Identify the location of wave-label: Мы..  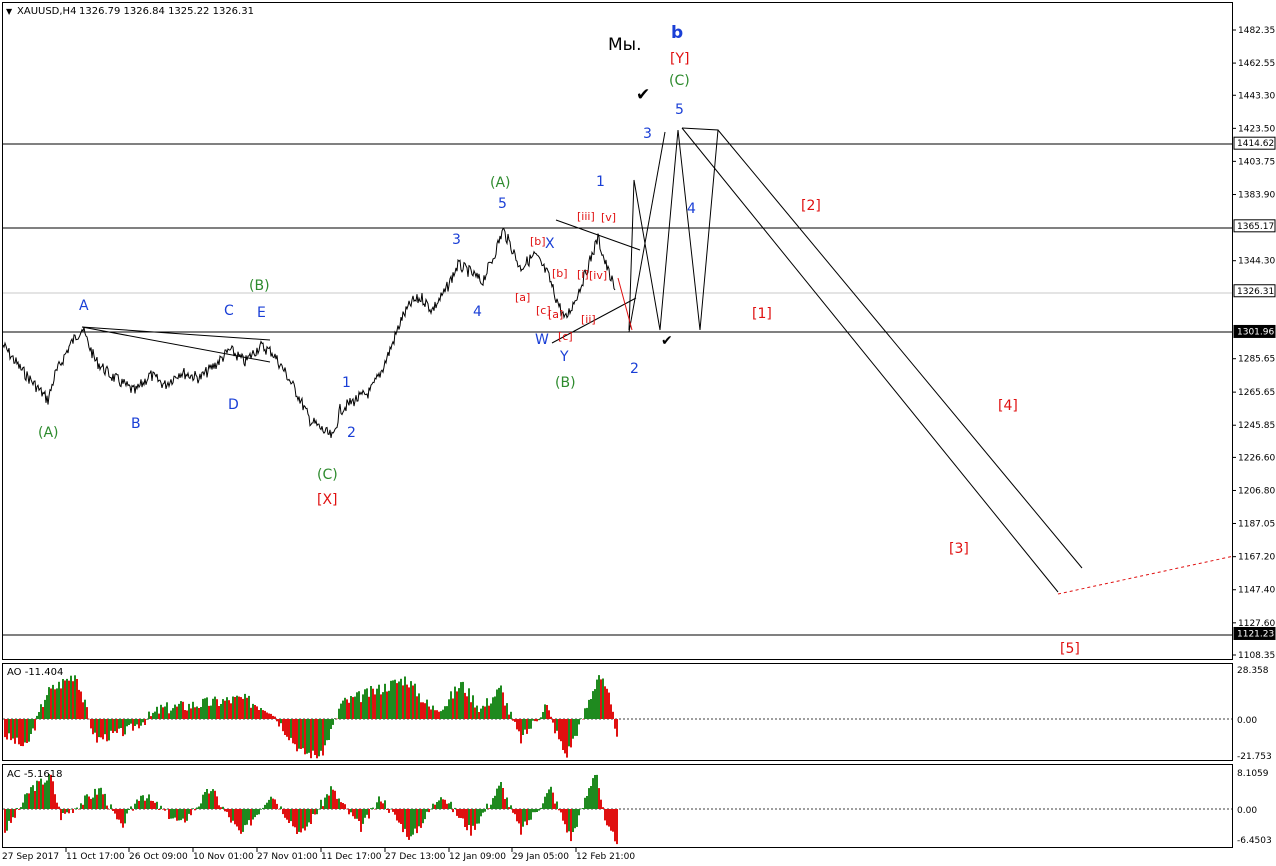
(625, 45).